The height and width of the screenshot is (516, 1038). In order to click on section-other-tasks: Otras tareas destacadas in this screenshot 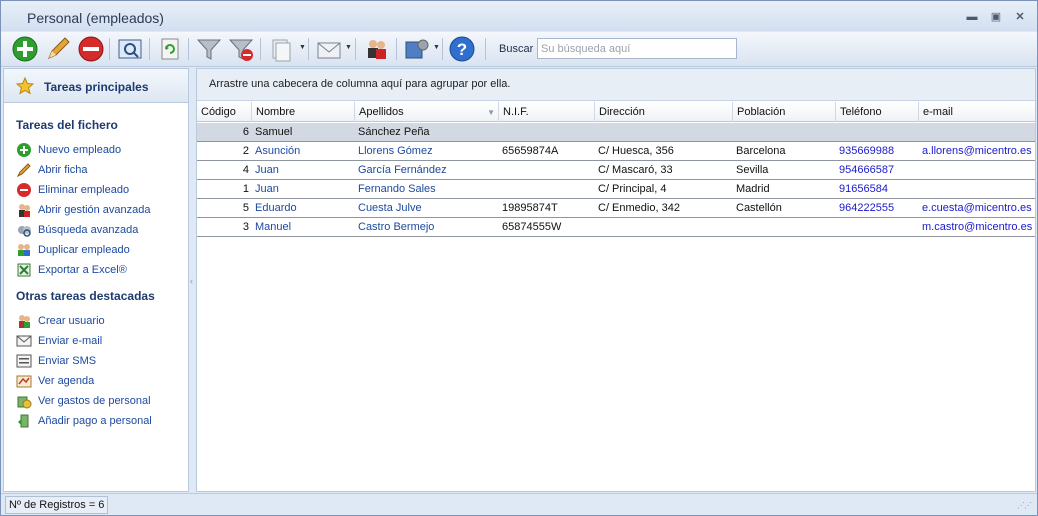, I will do `click(85, 296)`.